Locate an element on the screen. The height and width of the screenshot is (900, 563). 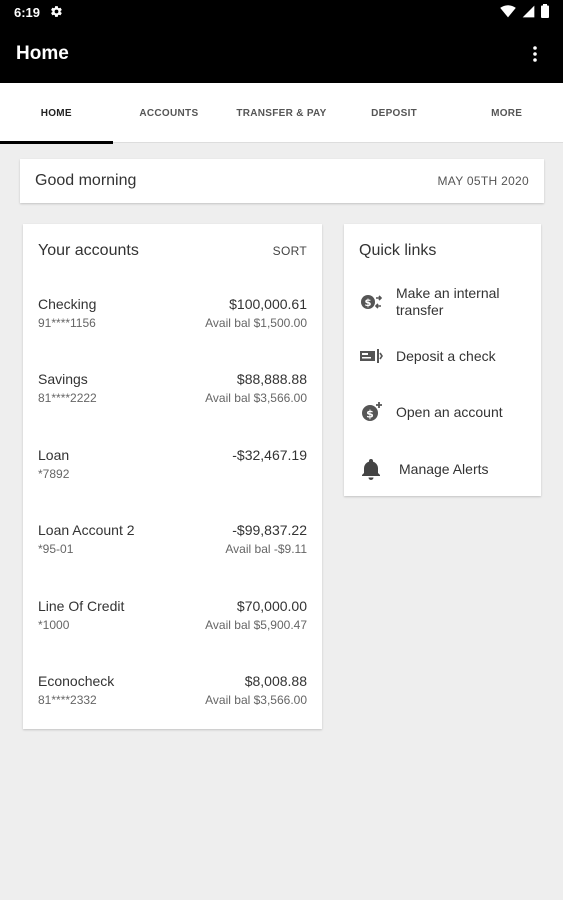
account-balance: $100,000.61 is located at coordinates (268, 304).